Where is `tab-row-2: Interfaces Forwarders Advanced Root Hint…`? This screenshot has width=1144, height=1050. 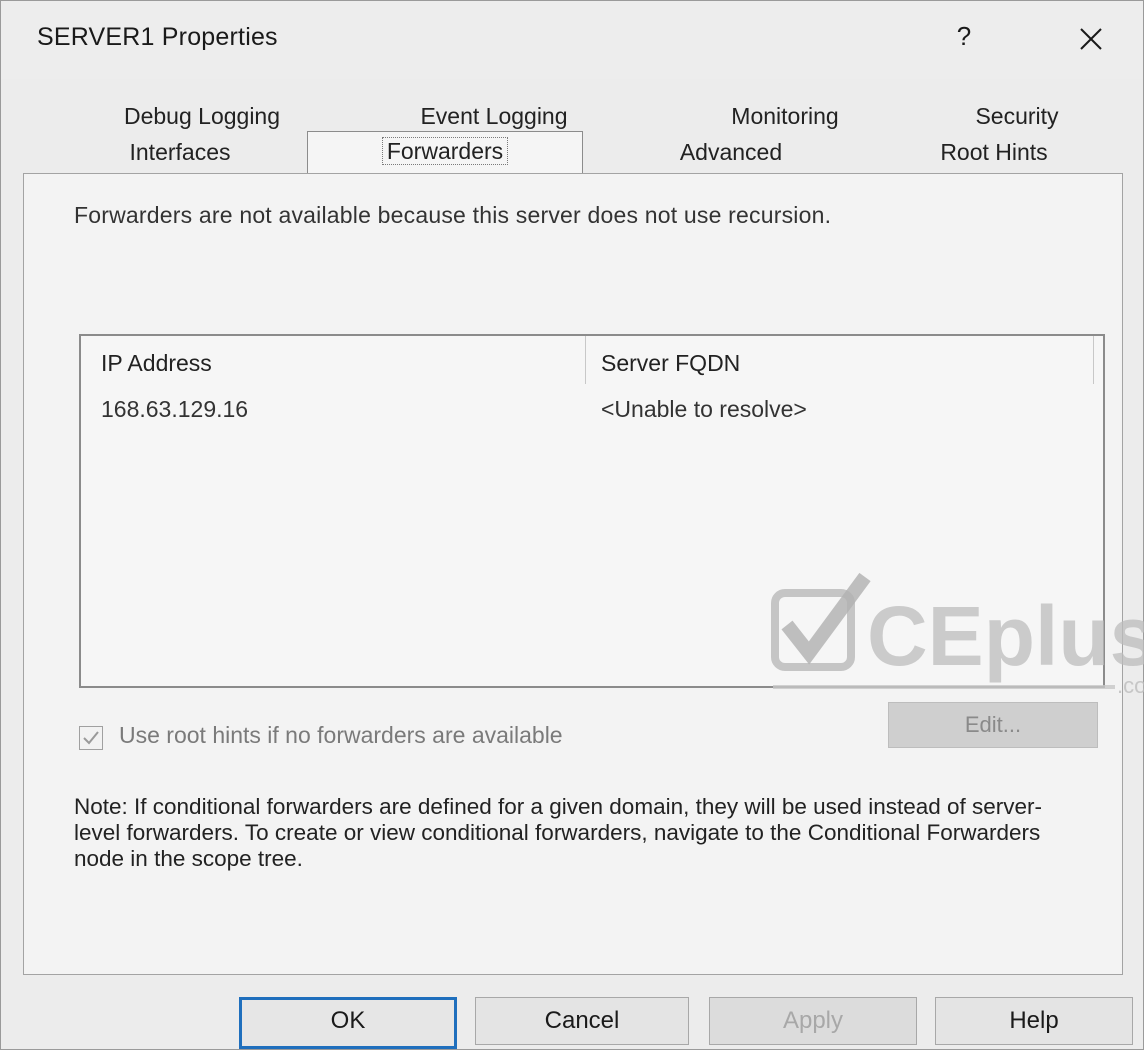
tab-row-2: Interfaces Forwarders Advanced Root Hint… is located at coordinates (576, 152).